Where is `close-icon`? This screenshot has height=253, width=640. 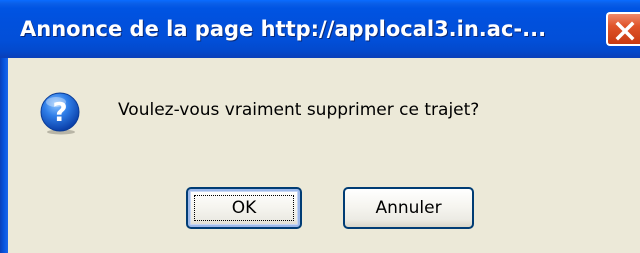
close-icon is located at coordinates (625, 31).